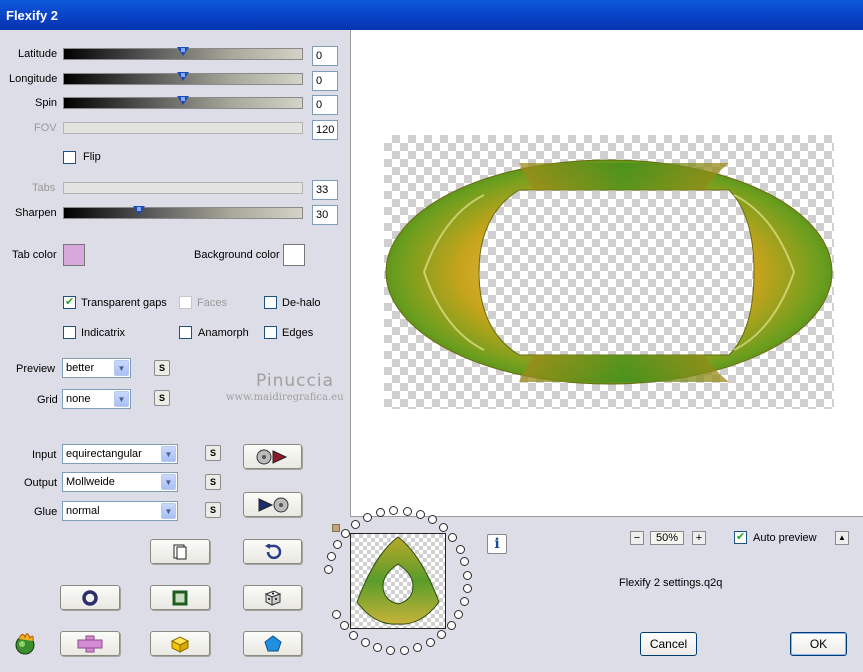  I want to click on sharpen-value: 30, so click(325, 215).